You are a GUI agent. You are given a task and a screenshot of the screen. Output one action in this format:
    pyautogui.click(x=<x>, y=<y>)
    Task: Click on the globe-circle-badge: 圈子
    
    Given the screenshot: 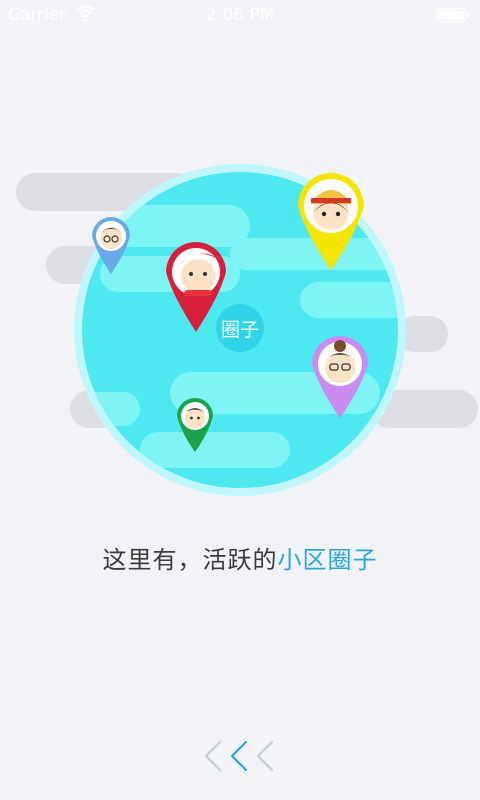 What is the action you would take?
    pyautogui.click(x=240, y=330)
    